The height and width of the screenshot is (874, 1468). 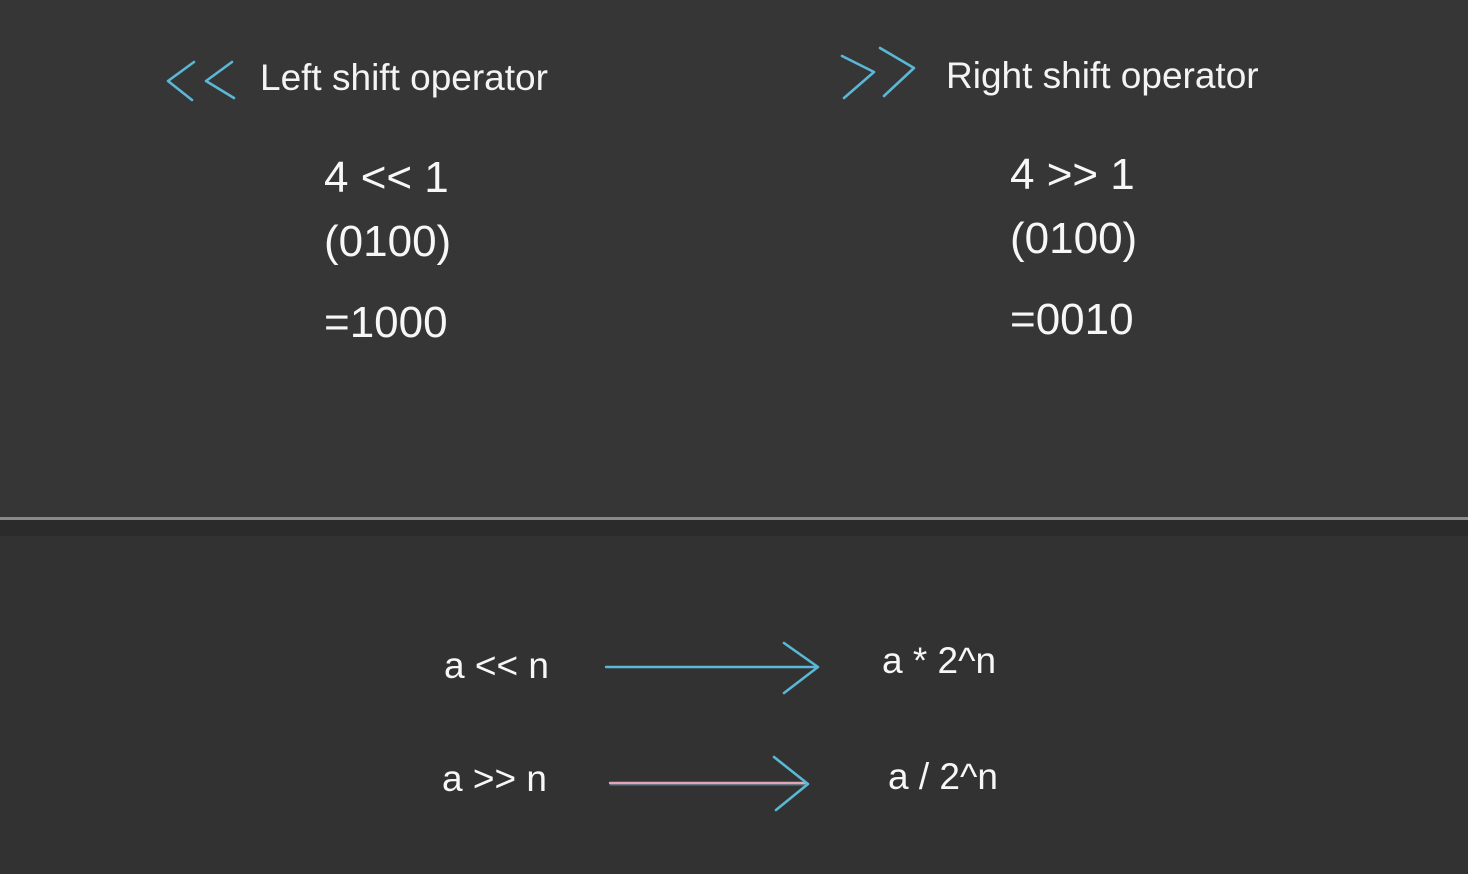 What do you see at coordinates (734, 528) in the screenshot?
I see `divider-shadow` at bounding box center [734, 528].